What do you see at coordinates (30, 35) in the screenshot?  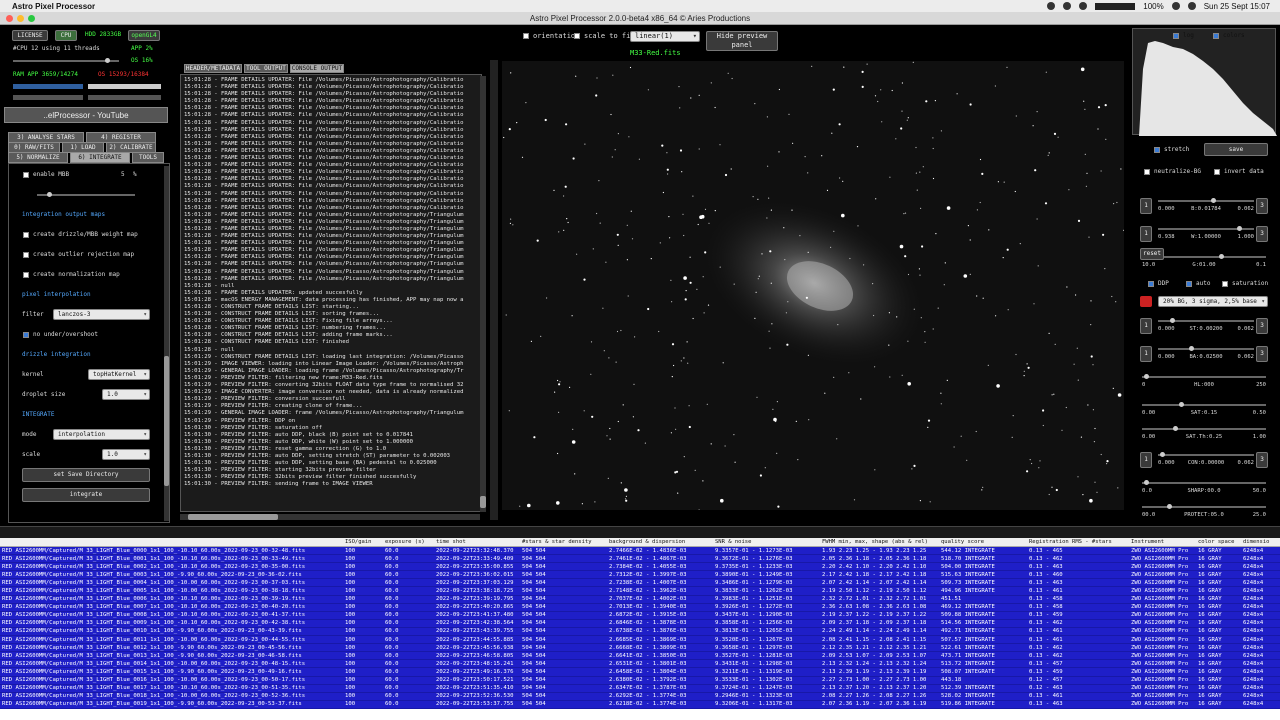 I see `license-button: LICENSE` at bounding box center [30, 35].